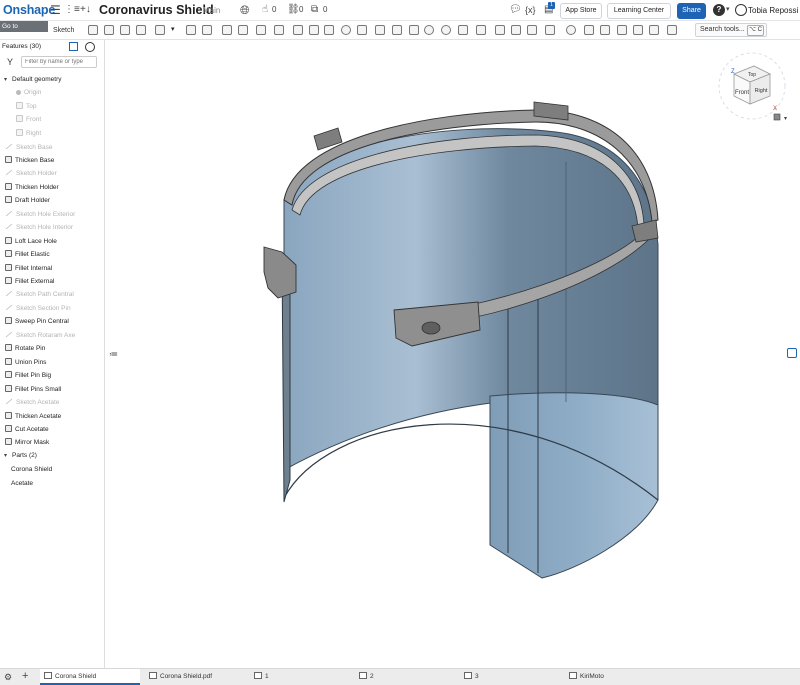  What do you see at coordinates (329, 30) in the screenshot?
I see `boolean-tool-icon` at bounding box center [329, 30].